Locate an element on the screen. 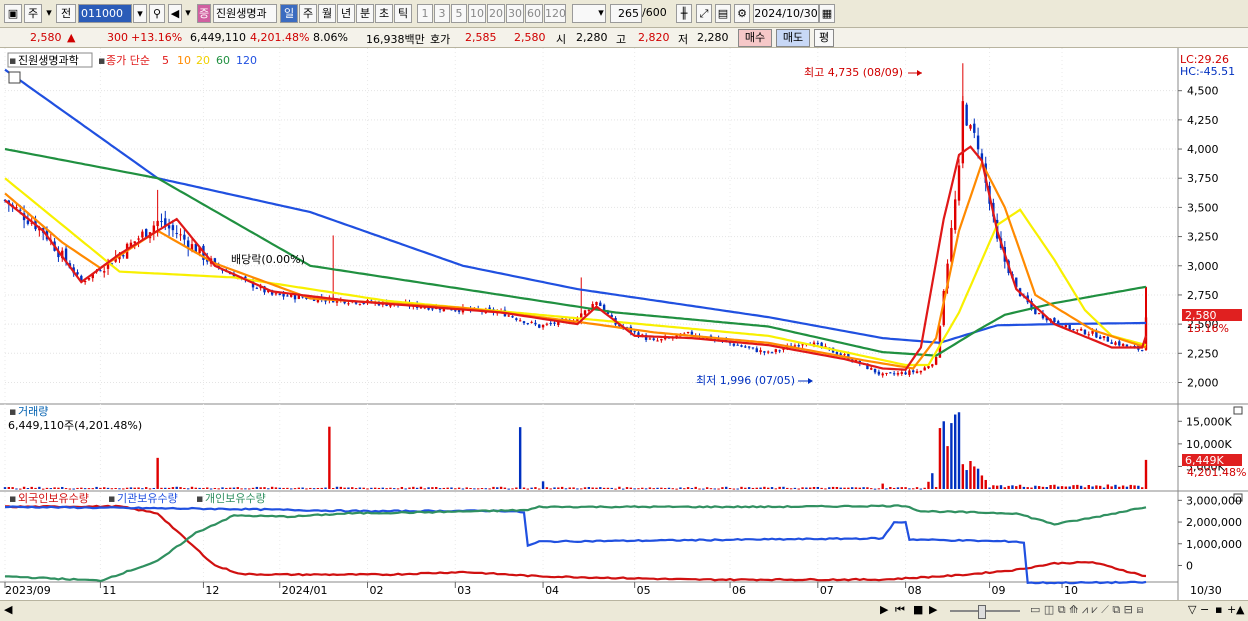 Image resolution: width=1248 pixels, height=621 pixels. draw-tool-icon: ⤢ is located at coordinates (704, 13).